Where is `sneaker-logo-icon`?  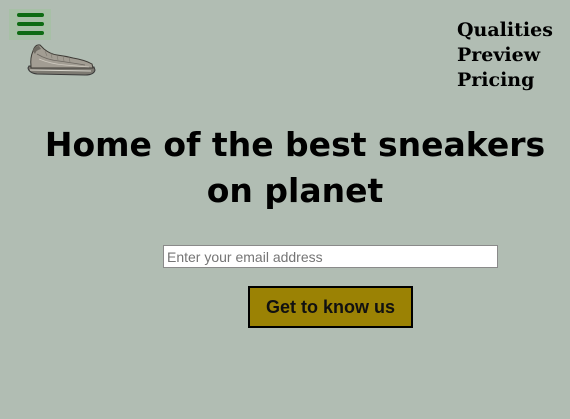 sneaker-logo-icon is located at coordinates (61, 60).